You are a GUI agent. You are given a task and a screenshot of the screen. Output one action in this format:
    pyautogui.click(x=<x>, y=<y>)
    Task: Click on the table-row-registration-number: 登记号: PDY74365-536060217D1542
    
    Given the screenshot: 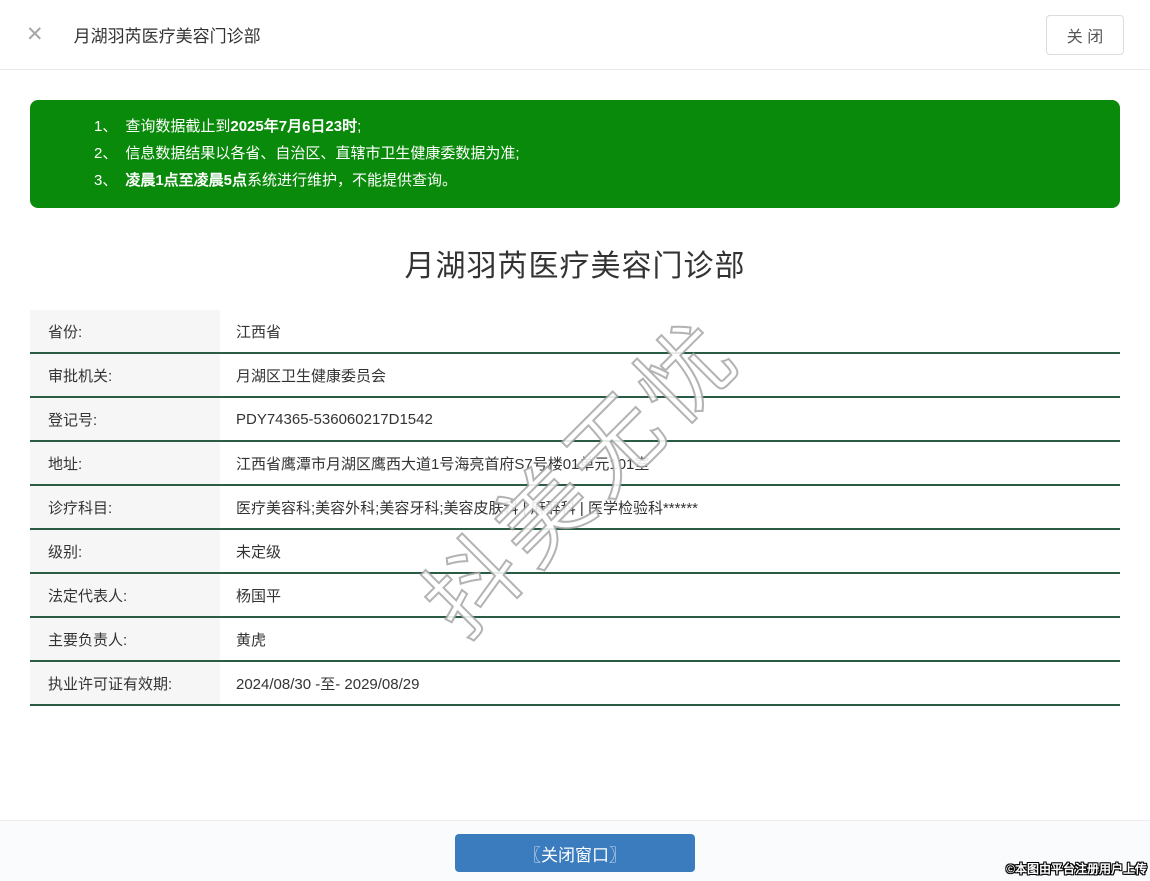 What is the action you would take?
    pyautogui.click(x=575, y=420)
    